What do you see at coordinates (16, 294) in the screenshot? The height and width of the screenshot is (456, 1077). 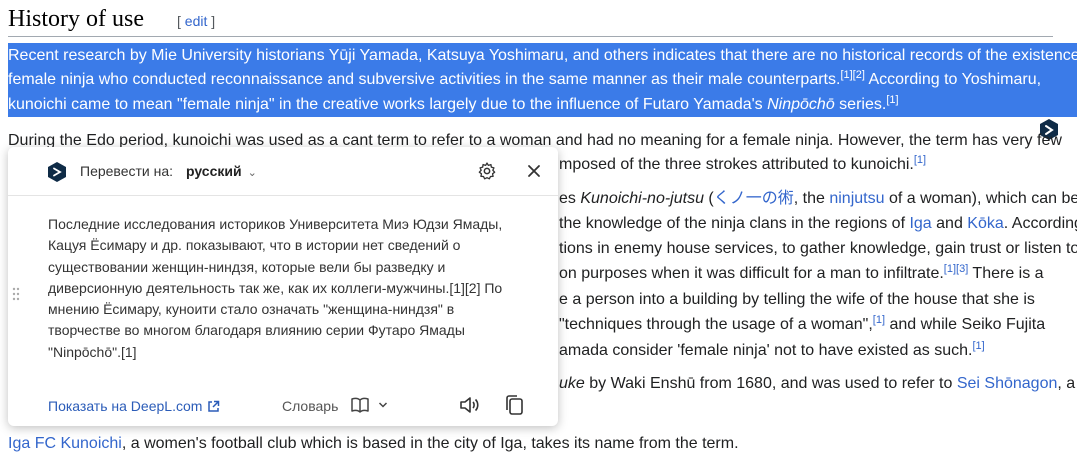 I see `drag-handle-icon` at bounding box center [16, 294].